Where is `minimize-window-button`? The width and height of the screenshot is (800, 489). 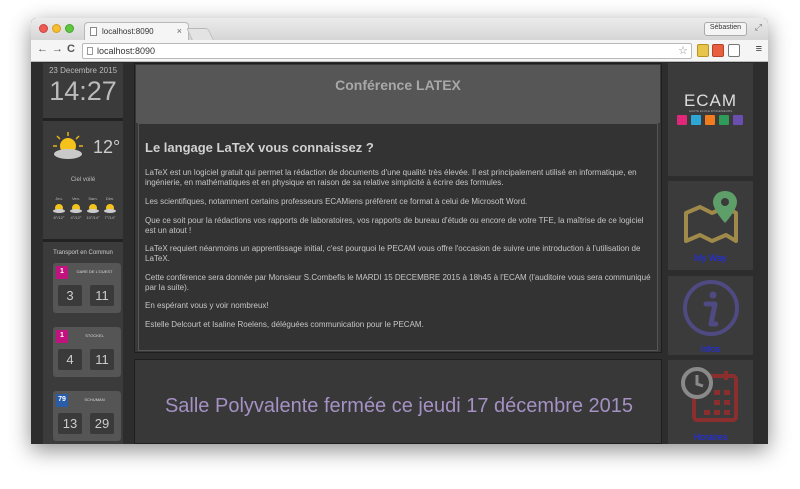 minimize-window-button is located at coordinates (56, 28).